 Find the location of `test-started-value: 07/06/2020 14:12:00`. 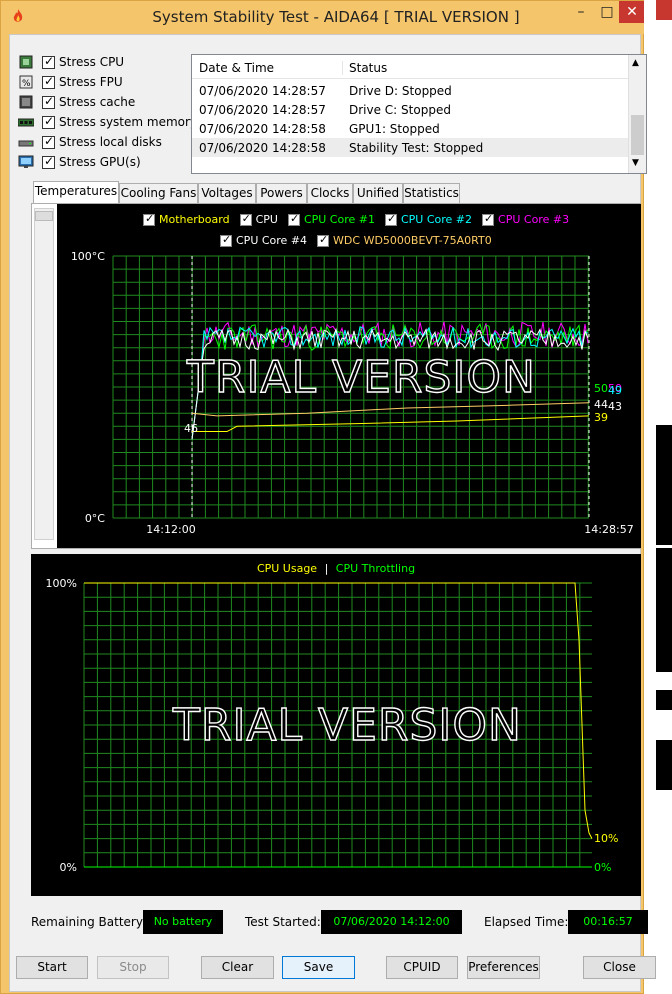

test-started-value: 07/06/2020 14:12:00 is located at coordinates (391, 922).